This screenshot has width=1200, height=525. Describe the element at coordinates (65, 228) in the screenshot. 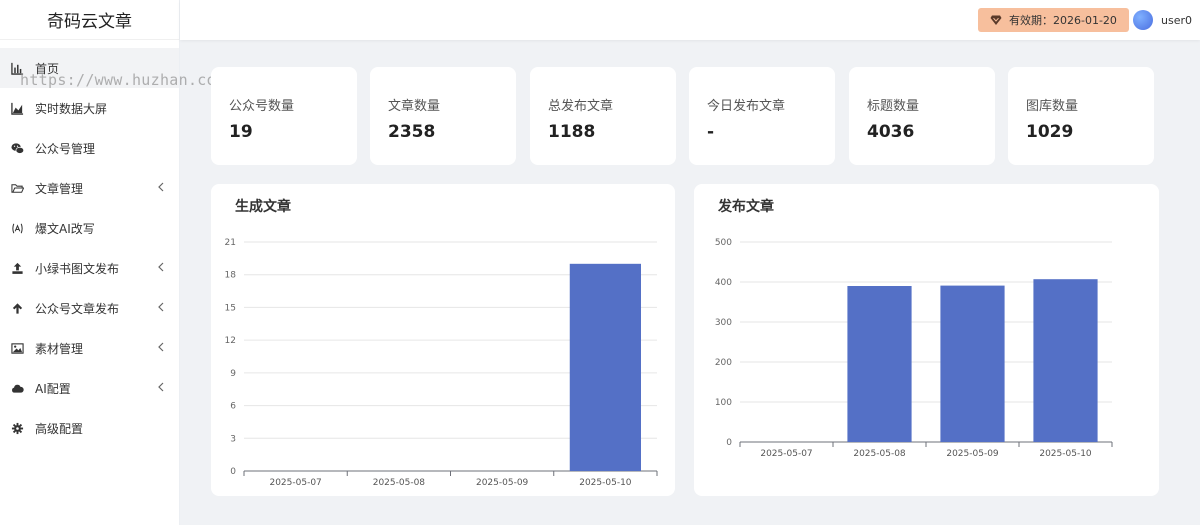

I see `sidebar-item-label: 爆文AI改写` at that location.